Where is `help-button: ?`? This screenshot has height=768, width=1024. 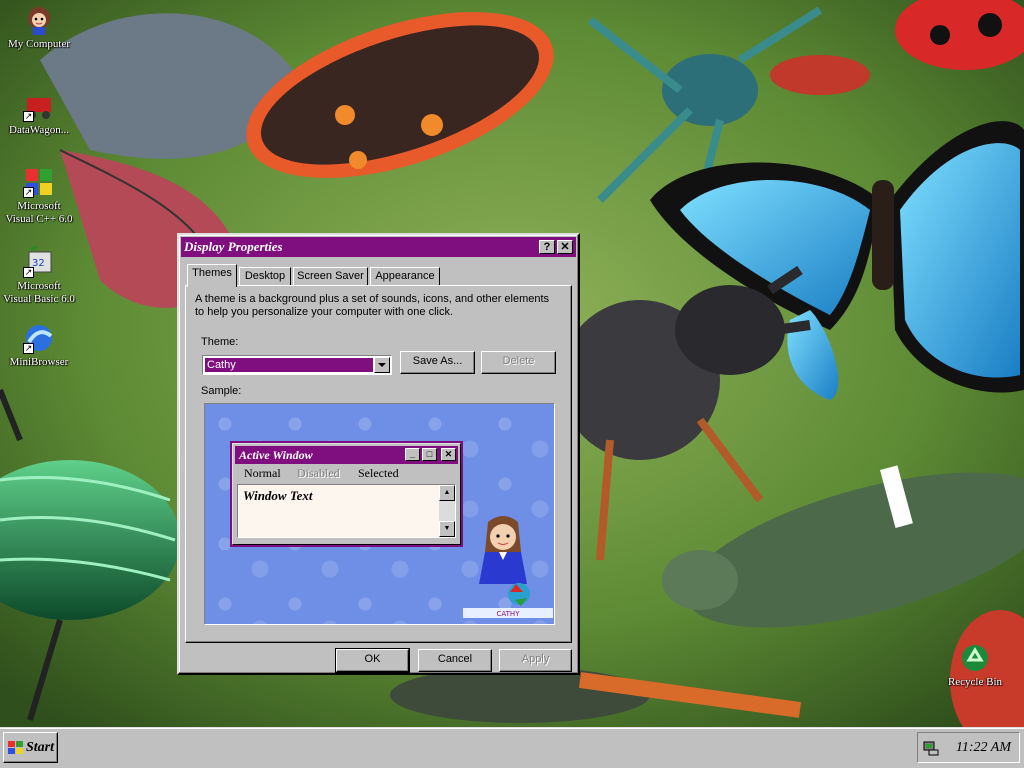 help-button: ? is located at coordinates (547, 247).